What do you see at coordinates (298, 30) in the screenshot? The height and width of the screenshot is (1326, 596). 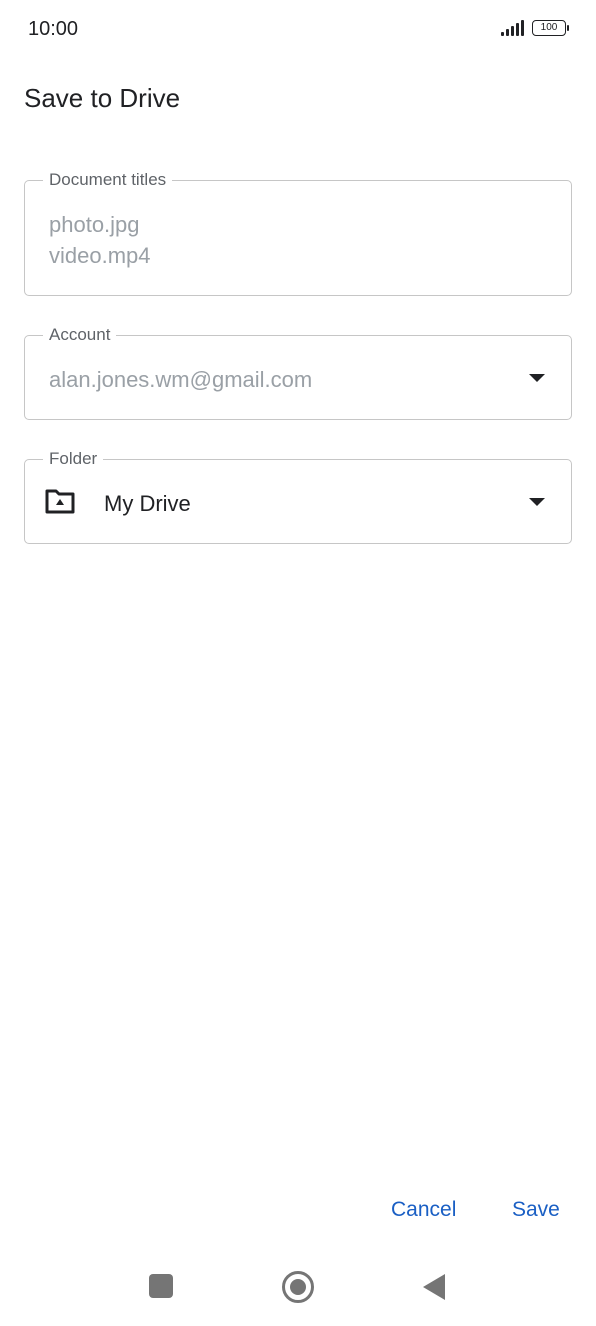 I see `status-bar: 10:00 100` at bounding box center [298, 30].